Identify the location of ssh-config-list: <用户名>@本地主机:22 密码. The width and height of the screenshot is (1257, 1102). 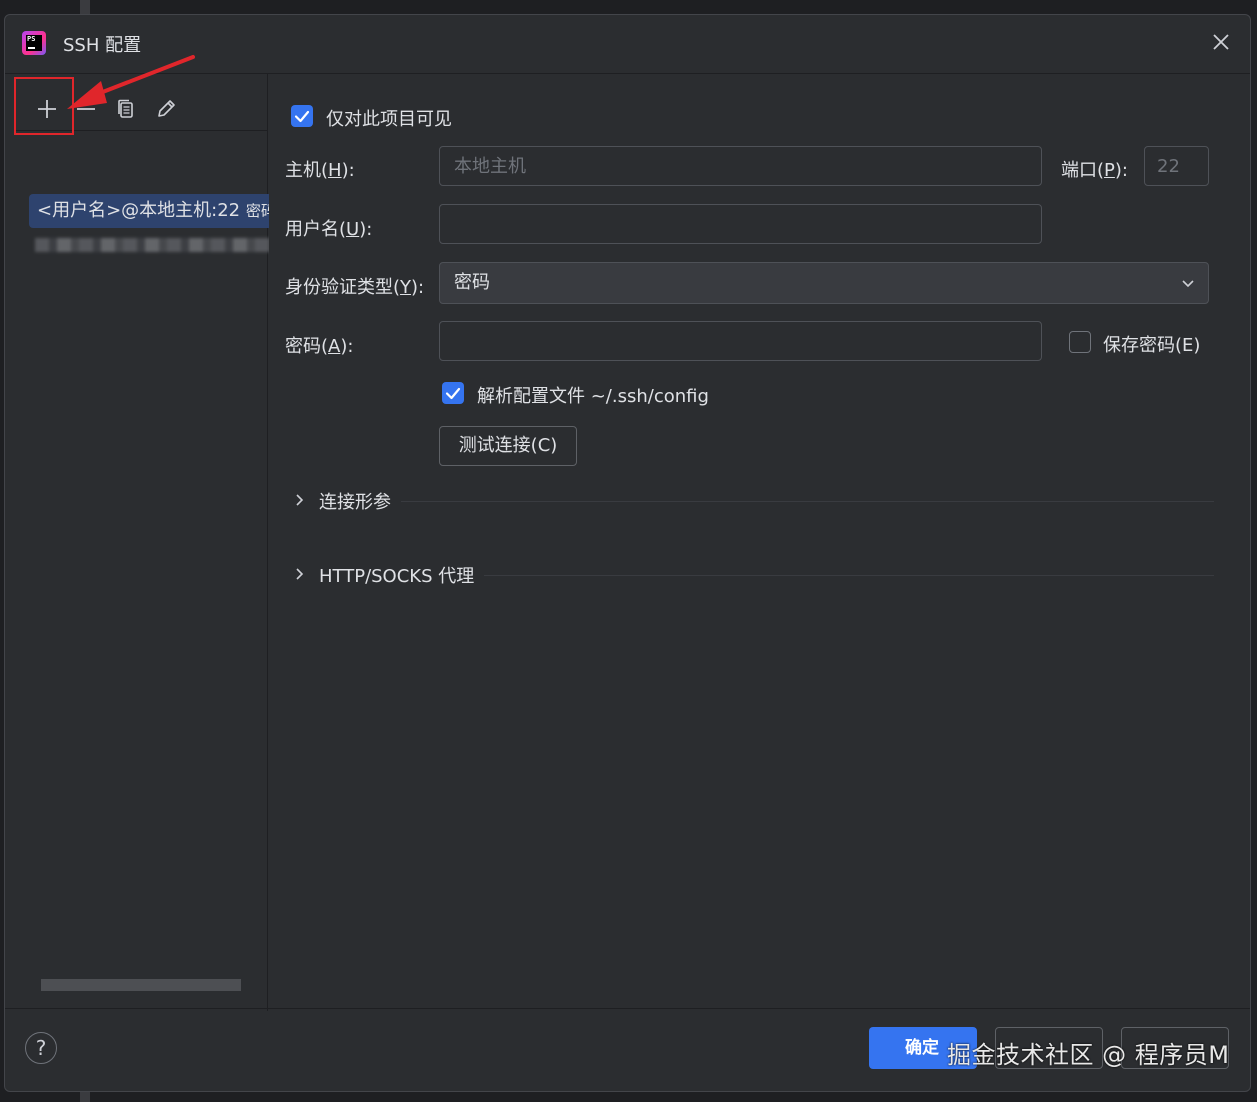
(149, 228).